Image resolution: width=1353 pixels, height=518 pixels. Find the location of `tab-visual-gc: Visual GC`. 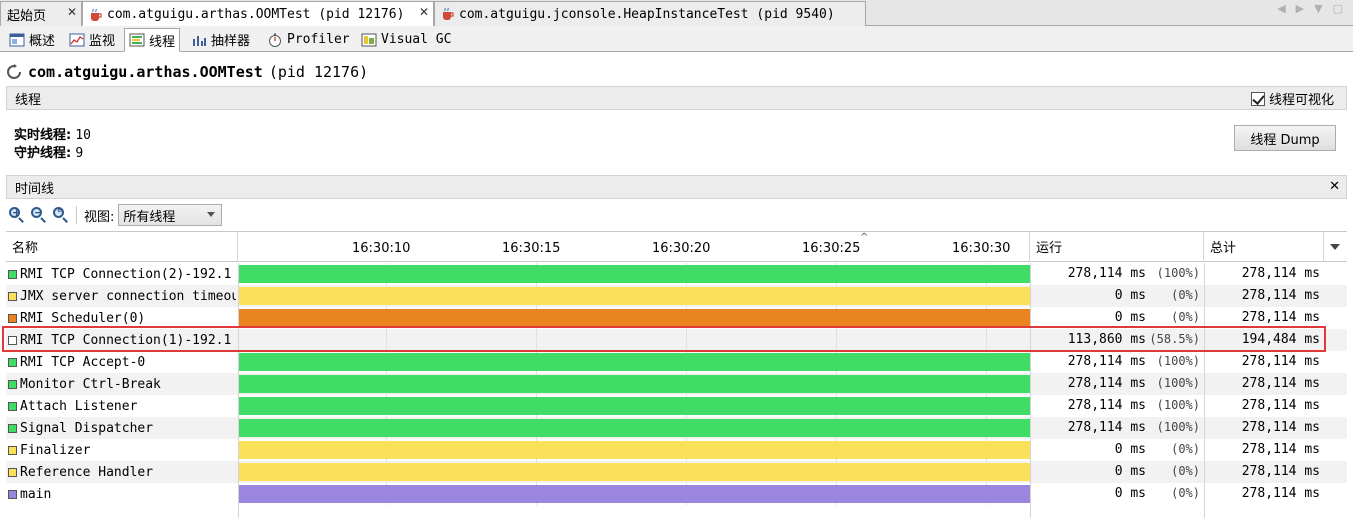

tab-visual-gc: Visual GC is located at coordinates (406, 39).